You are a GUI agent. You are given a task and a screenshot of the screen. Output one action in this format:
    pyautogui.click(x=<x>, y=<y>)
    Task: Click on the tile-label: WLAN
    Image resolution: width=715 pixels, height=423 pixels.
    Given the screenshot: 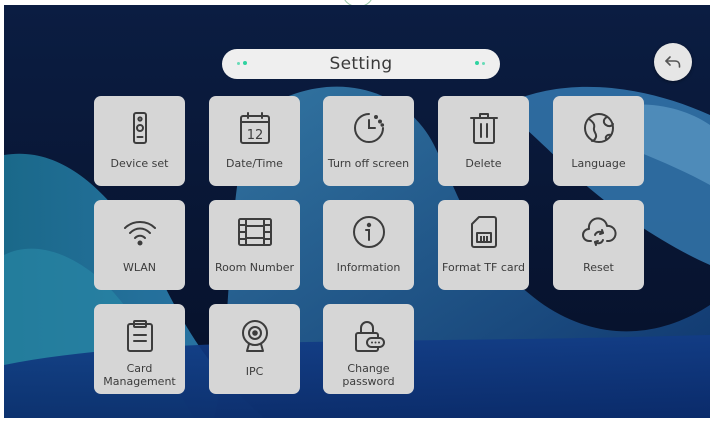 What is the action you would take?
    pyautogui.click(x=139, y=267)
    